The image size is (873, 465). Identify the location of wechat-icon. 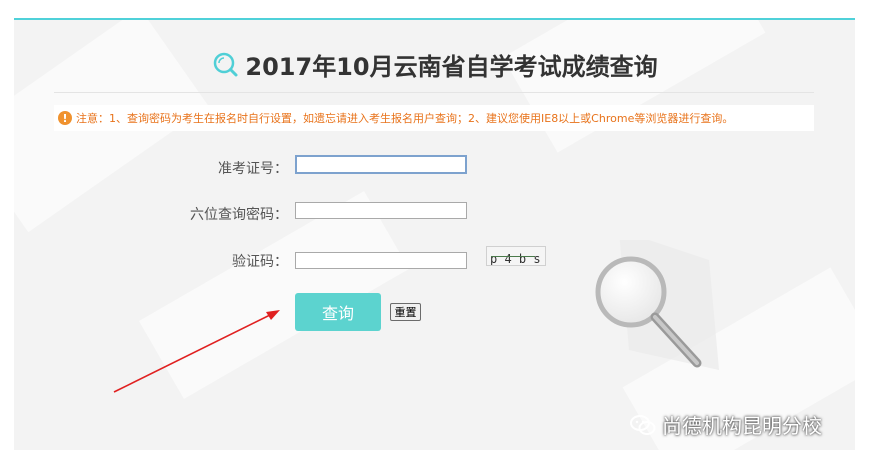
(643, 424).